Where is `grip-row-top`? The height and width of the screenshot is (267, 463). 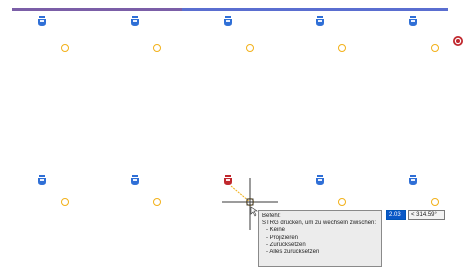 grip-row-top is located at coordinates (227, 21).